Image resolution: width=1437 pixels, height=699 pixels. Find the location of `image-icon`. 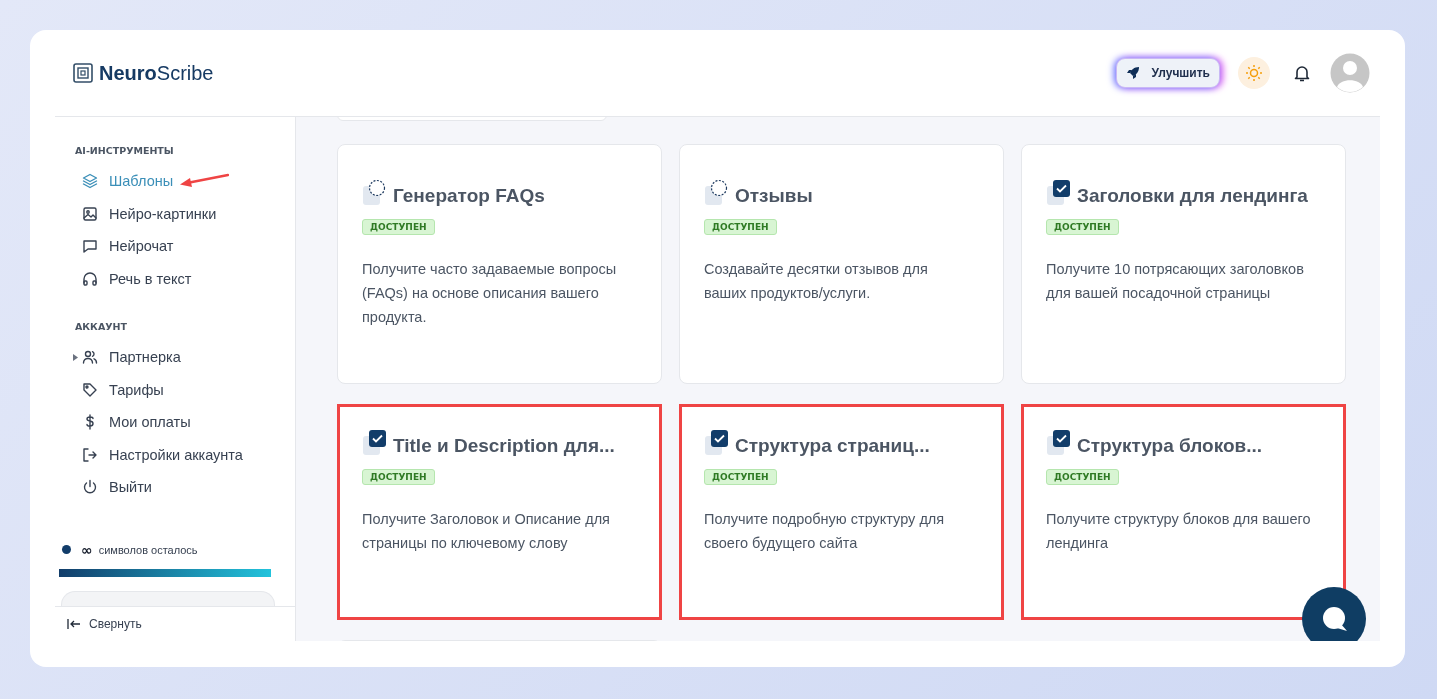

image-icon is located at coordinates (90, 213).